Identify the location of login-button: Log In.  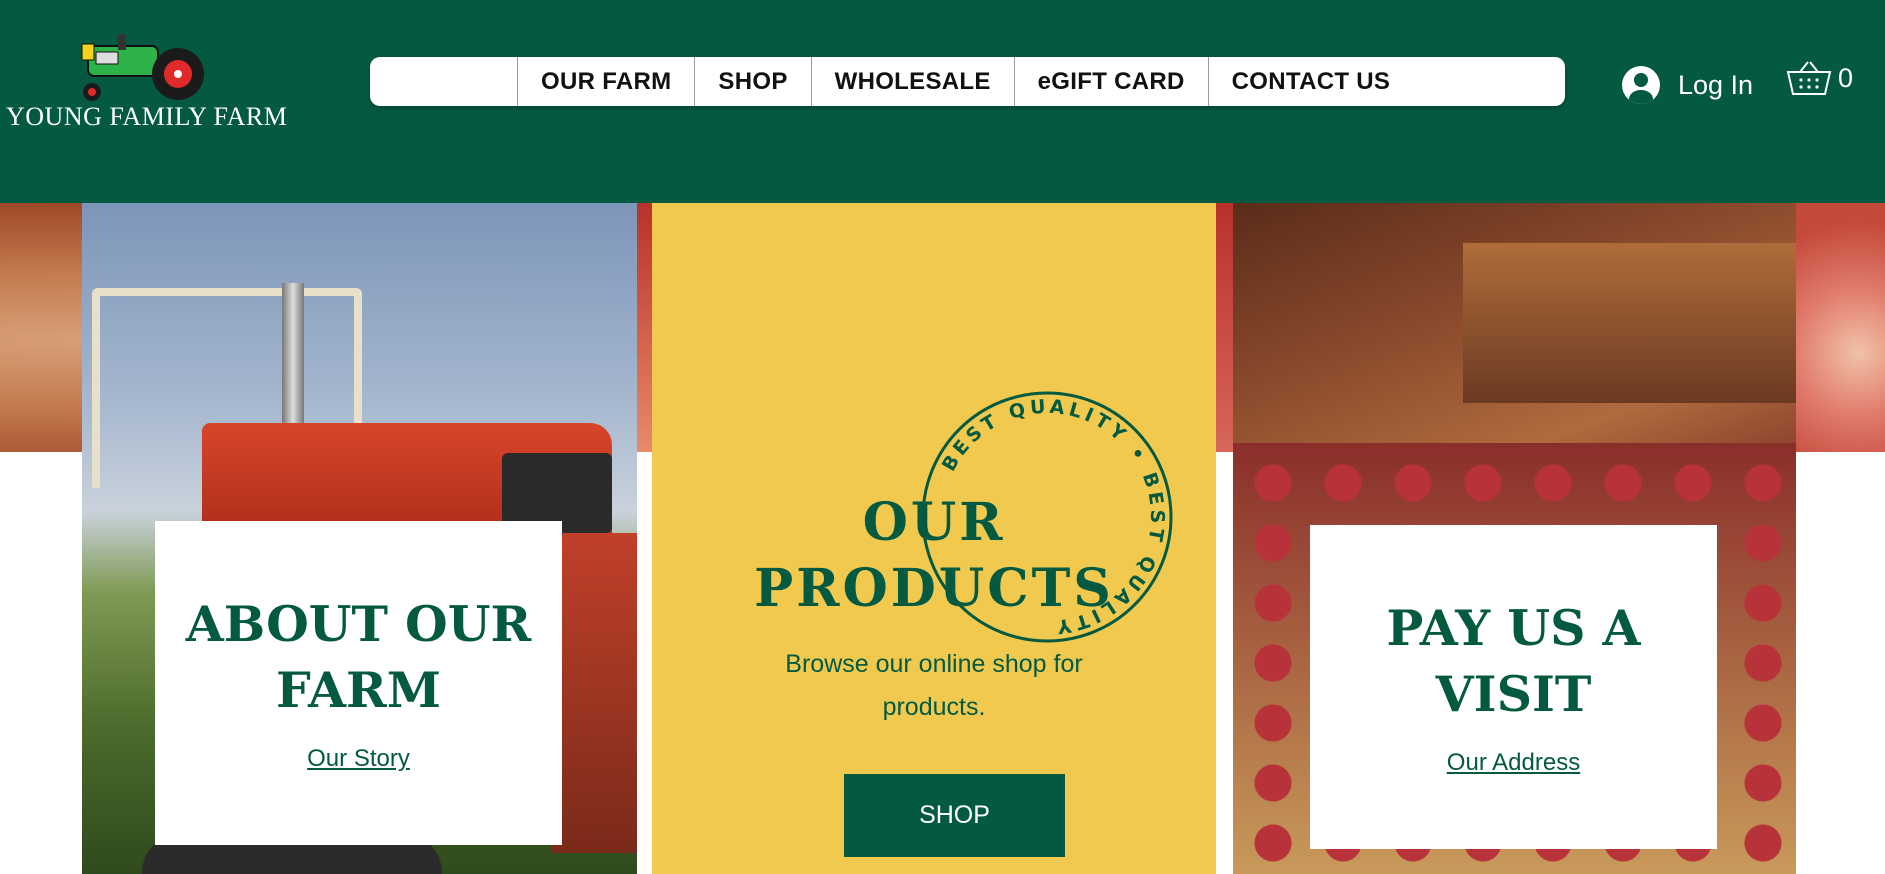
(1687, 85).